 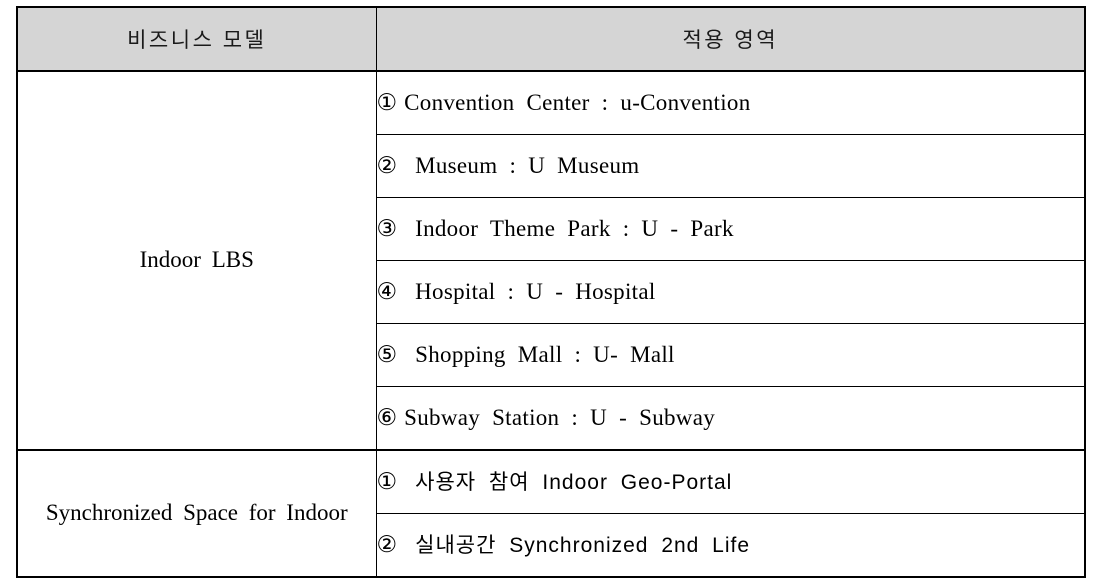 I want to click on column-header-business-model: 비즈니스 모델, so click(x=196, y=39).